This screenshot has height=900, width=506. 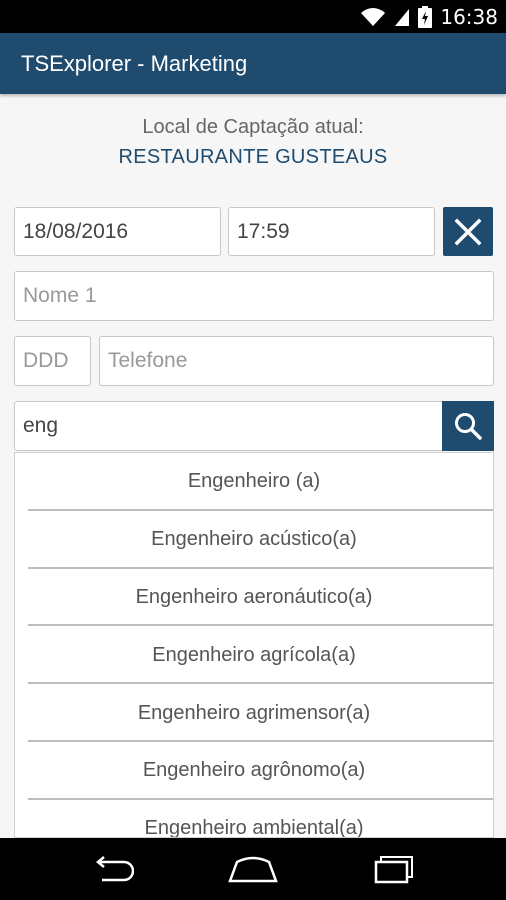 I want to click on status-time: 16:38, so click(x=469, y=16).